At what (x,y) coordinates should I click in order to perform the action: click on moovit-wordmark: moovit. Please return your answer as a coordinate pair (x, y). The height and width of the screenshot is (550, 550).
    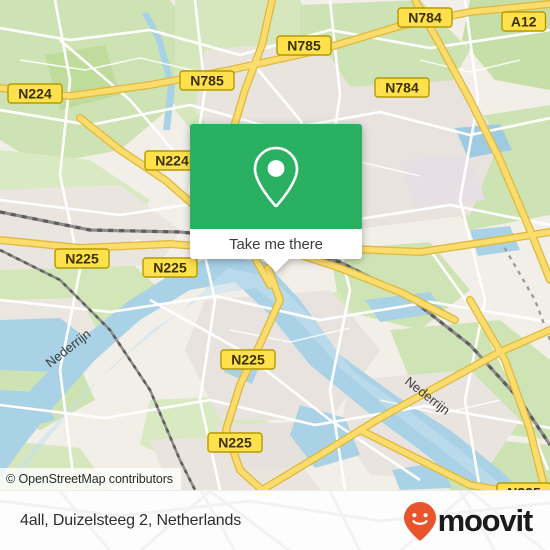
    Looking at the image, I should click on (485, 520).